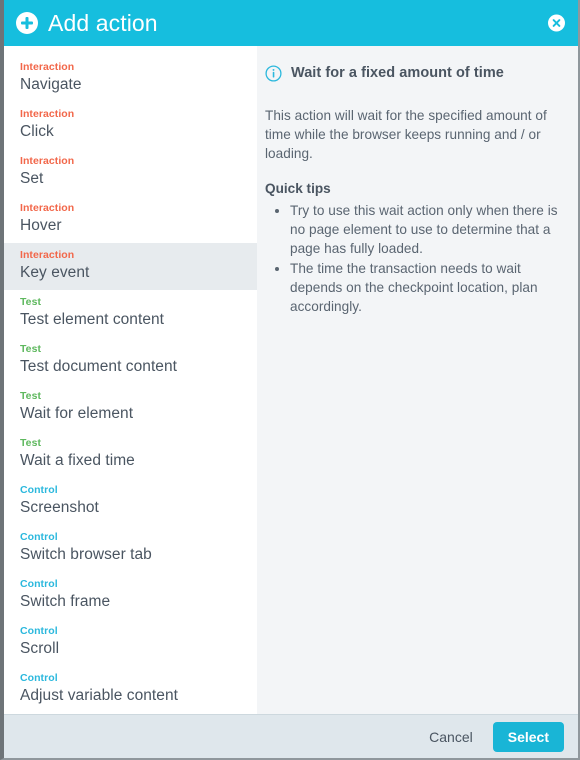 This screenshot has height=760, width=580. What do you see at coordinates (51, 84) in the screenshot?
I see `action-label: Navigate` at bounding box center [51, 84].